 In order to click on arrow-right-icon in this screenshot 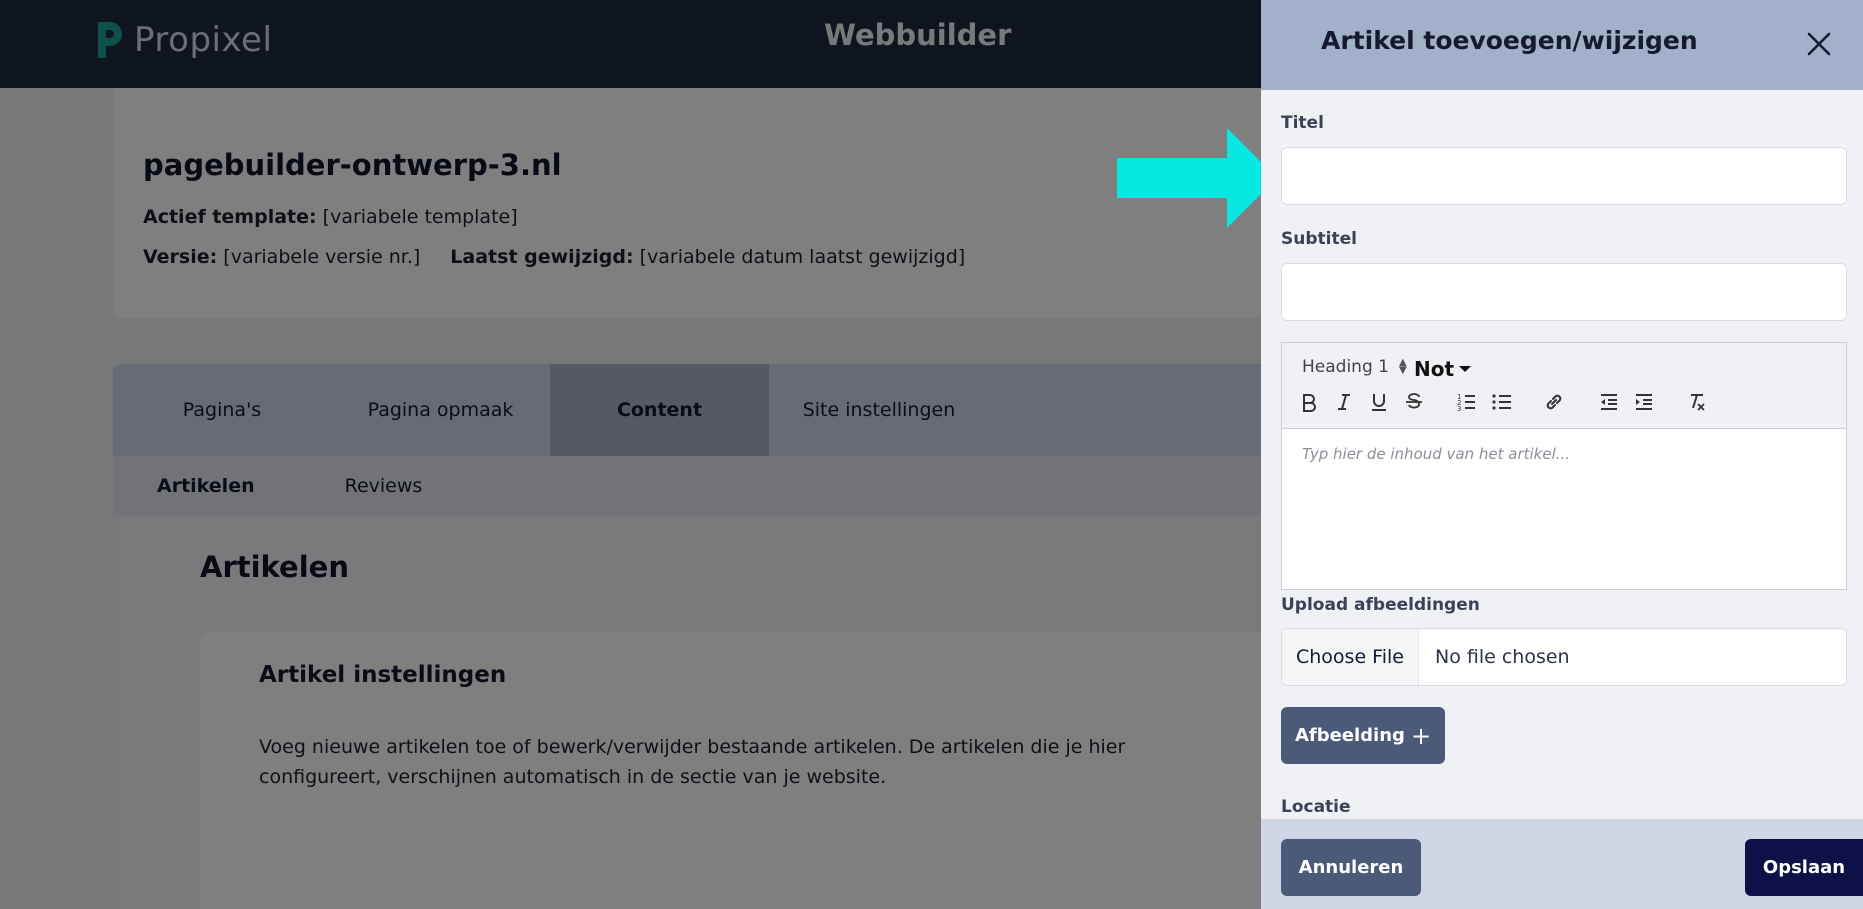, I will do `click(1197, 178)`.